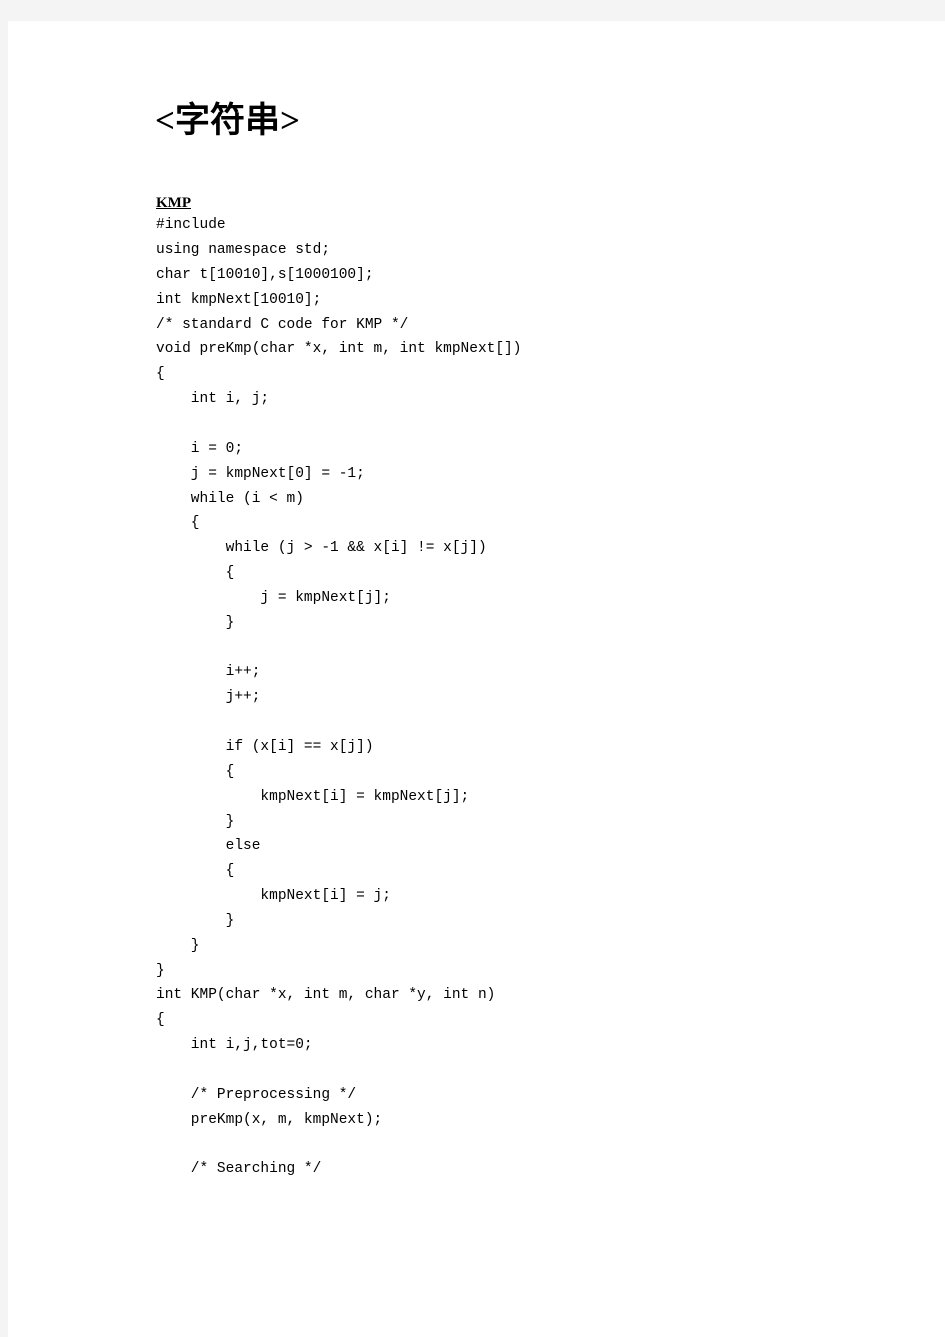 Image resolution: width=945 pixels, height=1337 pixels. I want to click on code-line: while (i < m), so click(230, 498).